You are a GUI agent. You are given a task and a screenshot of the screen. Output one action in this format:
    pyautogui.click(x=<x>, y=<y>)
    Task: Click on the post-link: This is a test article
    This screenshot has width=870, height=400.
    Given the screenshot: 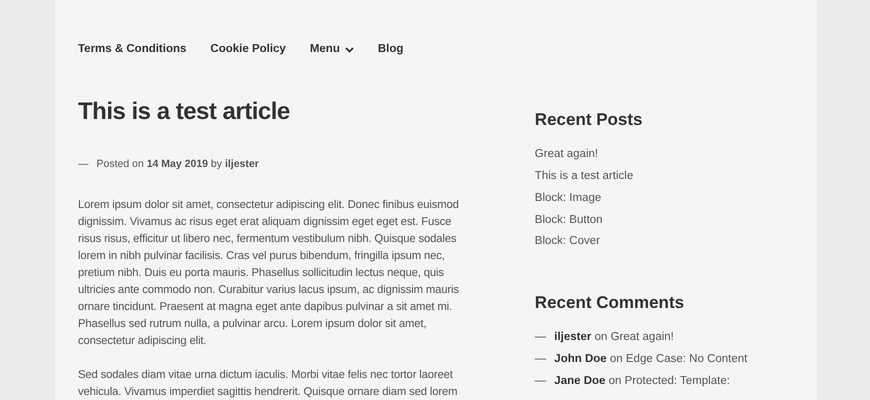 What is the action you would take?
    pyautogui.click(x=664, y=177)
    